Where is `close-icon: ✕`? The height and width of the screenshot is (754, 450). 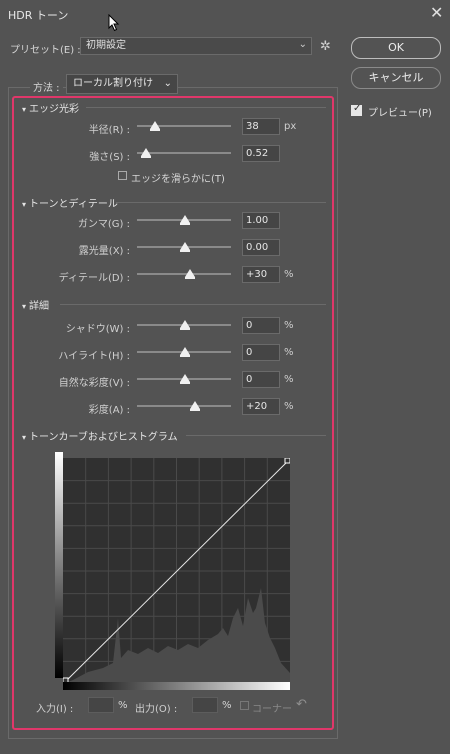
close-icon: ✕ is located at coordinates (436, 12).